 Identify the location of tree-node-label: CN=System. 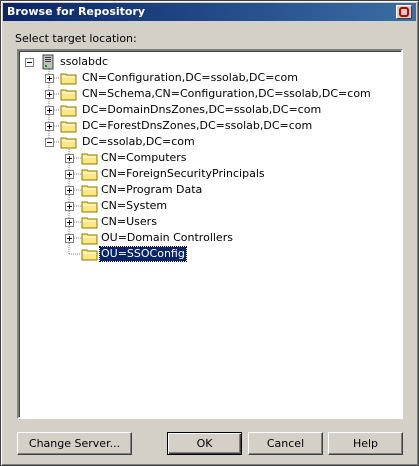
(134, 205).